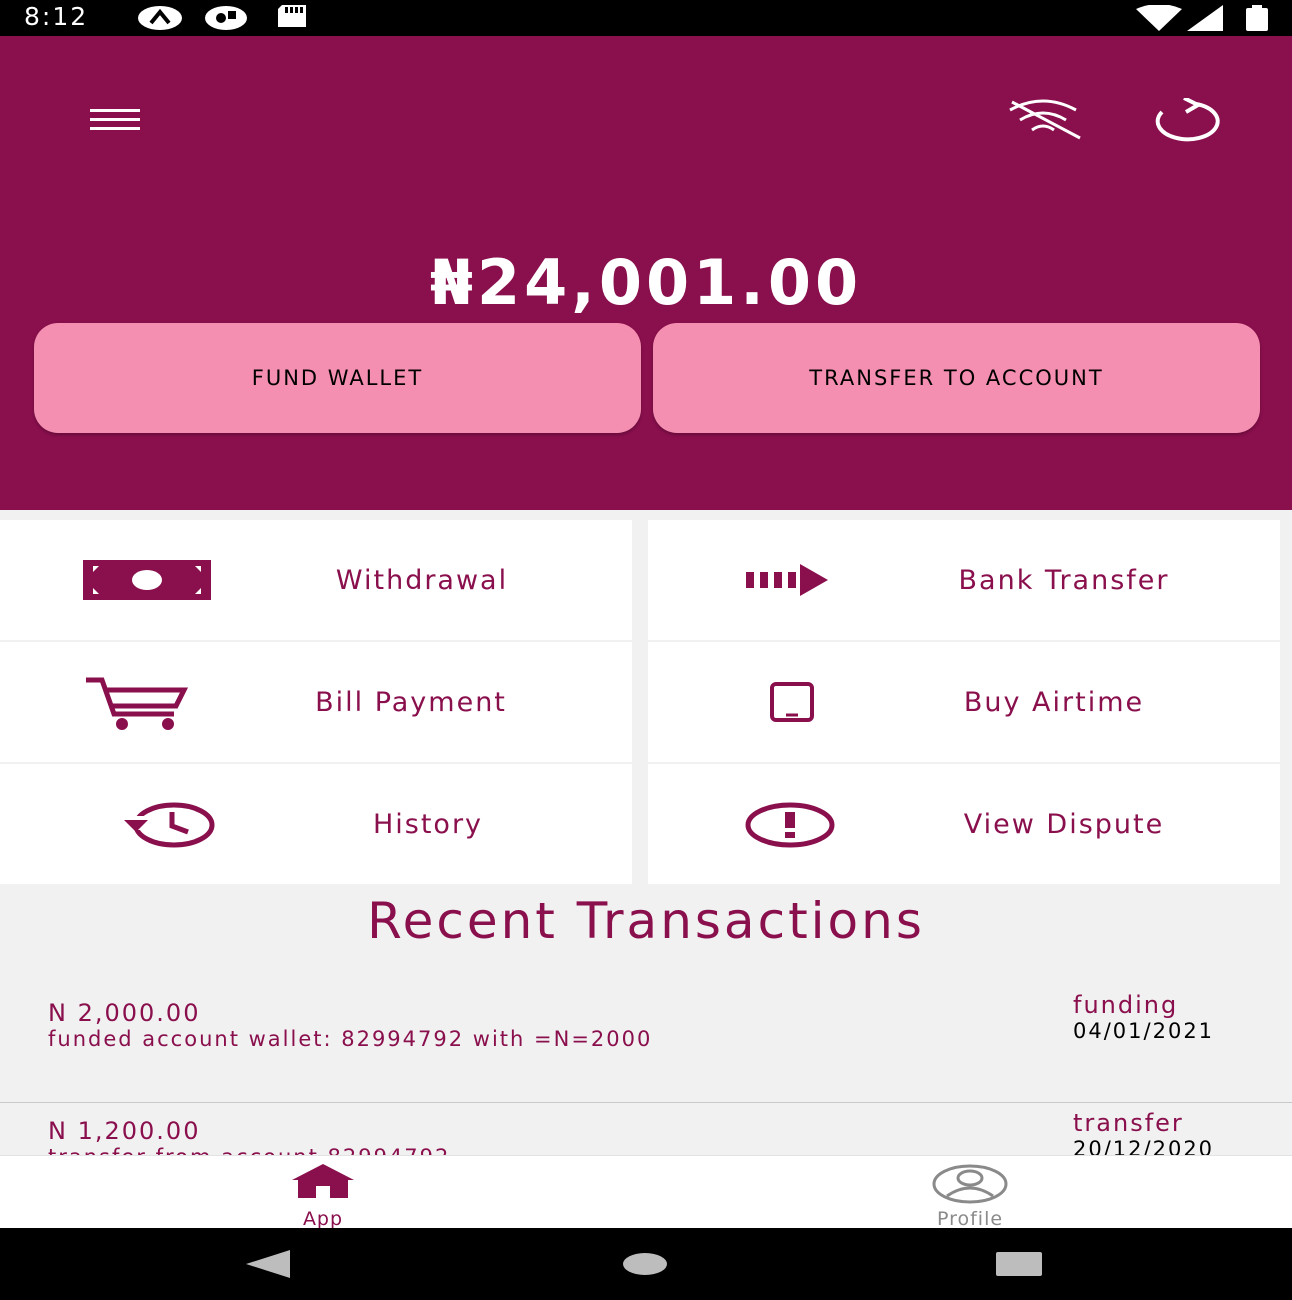 The image size is (1292, 1300). Describe the element at coordinates (646, 1192) in the screenshot. I see `bottom-navigation: App Profile` at that location.